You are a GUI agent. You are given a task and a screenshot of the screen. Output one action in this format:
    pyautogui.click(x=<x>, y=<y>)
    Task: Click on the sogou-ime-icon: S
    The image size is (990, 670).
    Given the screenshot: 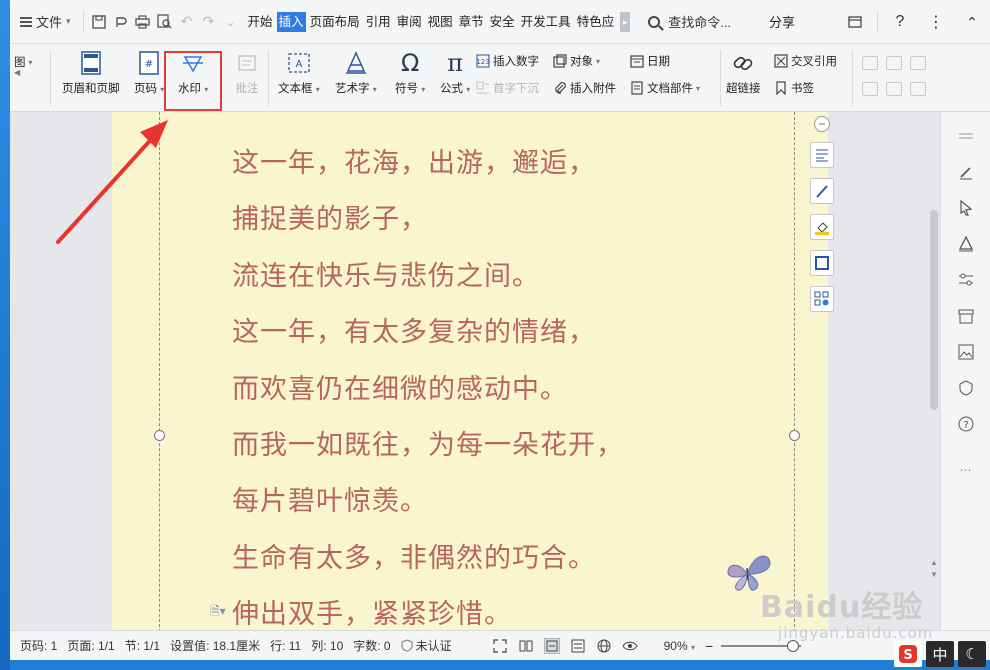 What is the action you would take?
    pyautogui.click(x=908, y=654)
    